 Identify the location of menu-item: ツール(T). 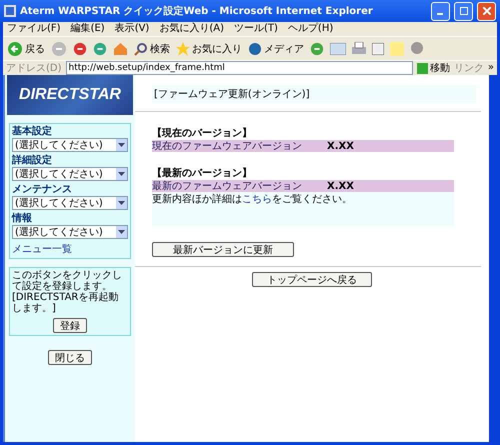
(256, 29).